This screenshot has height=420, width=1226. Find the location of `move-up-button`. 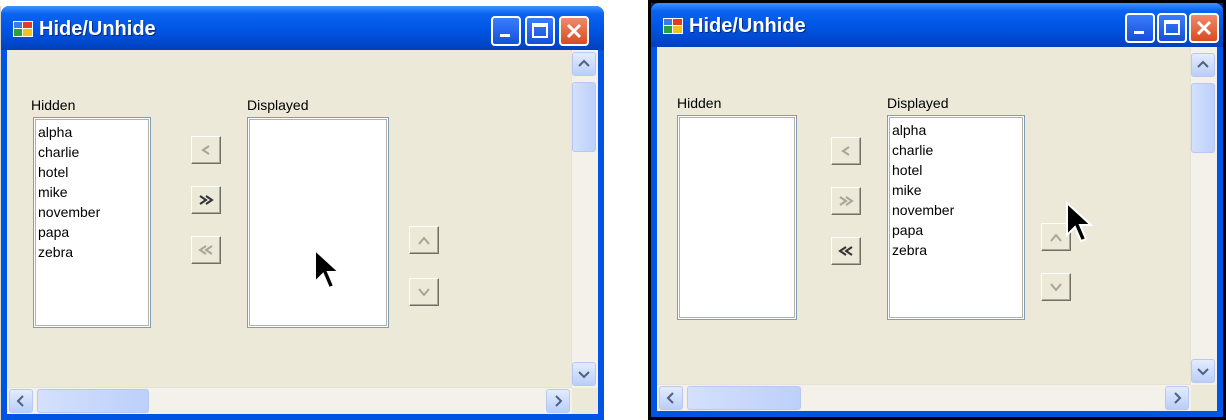

move-up-button is located at coordinates (424, 240).